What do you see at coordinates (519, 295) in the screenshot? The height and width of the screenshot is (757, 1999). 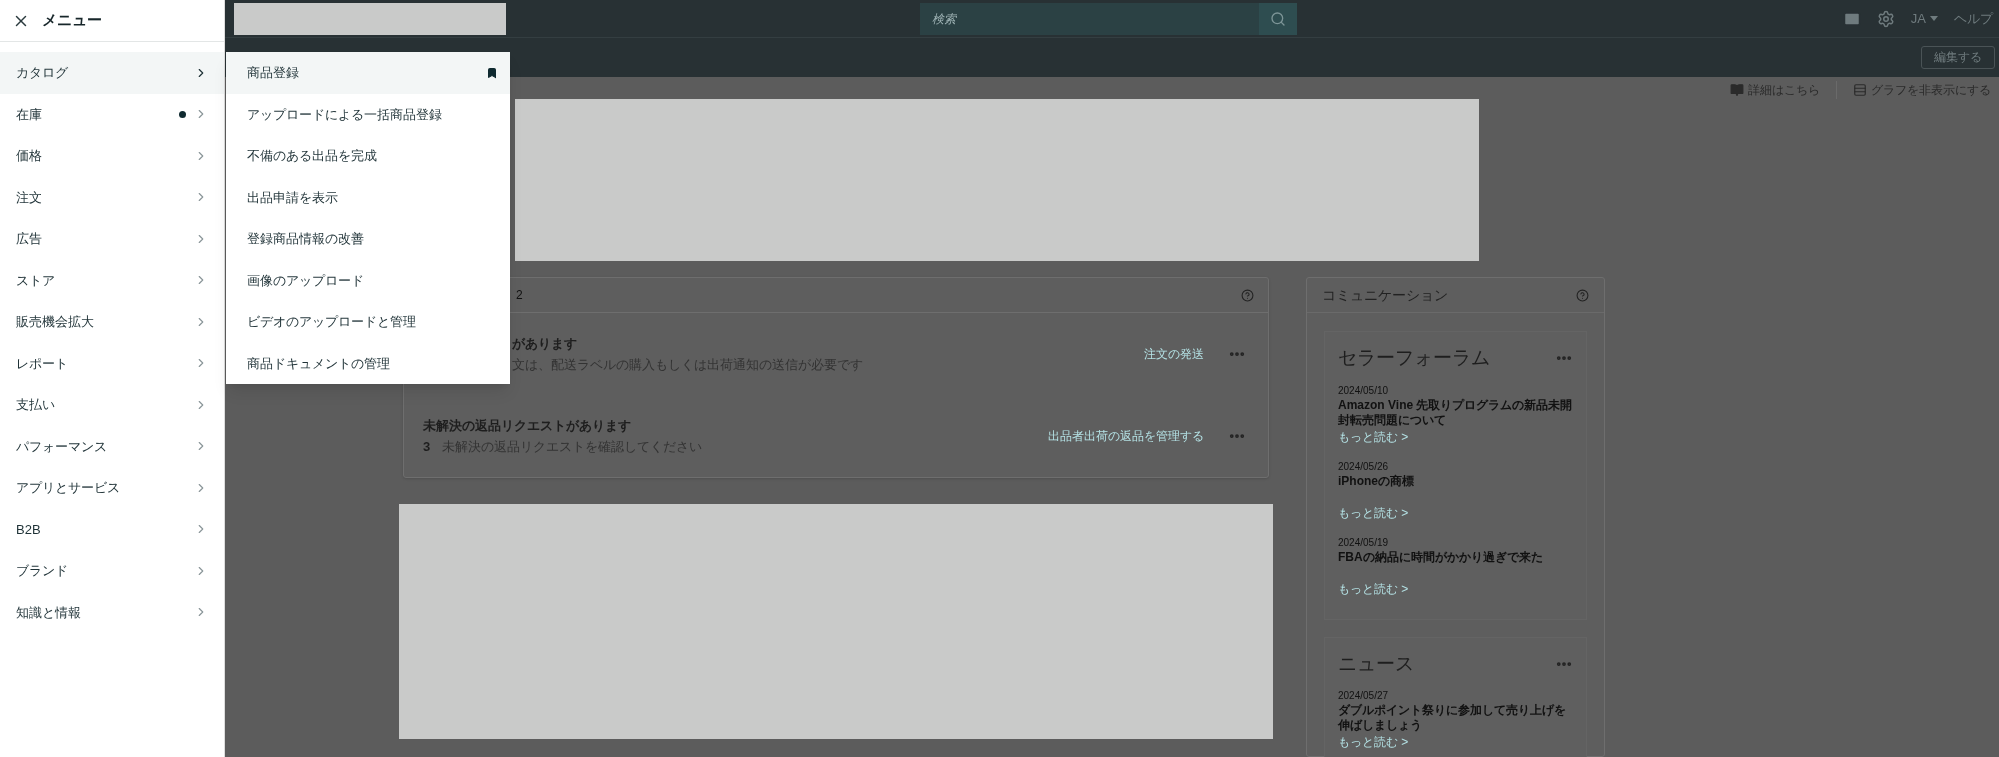 I see `count-label: 2` at bounding box center [519, 295].